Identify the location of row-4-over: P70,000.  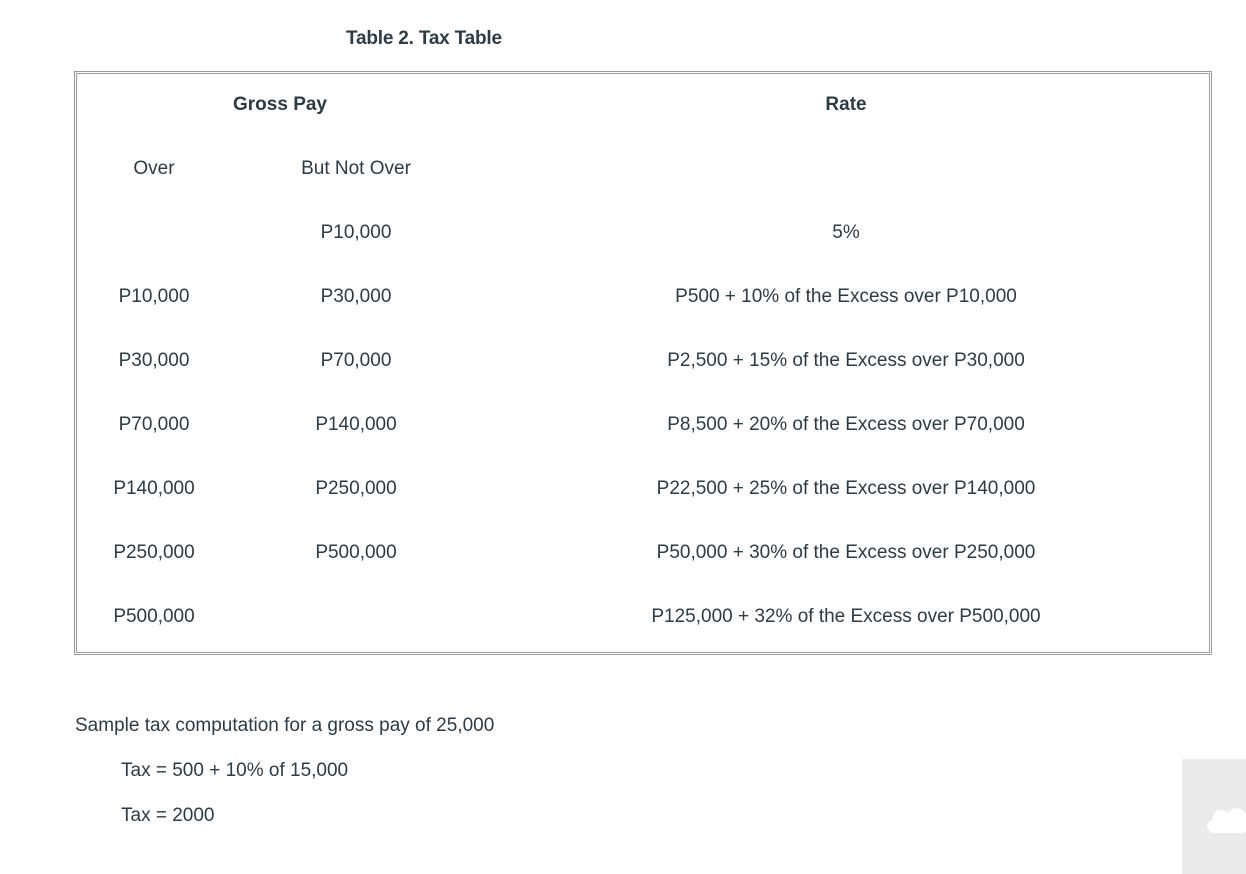
(154, 424).